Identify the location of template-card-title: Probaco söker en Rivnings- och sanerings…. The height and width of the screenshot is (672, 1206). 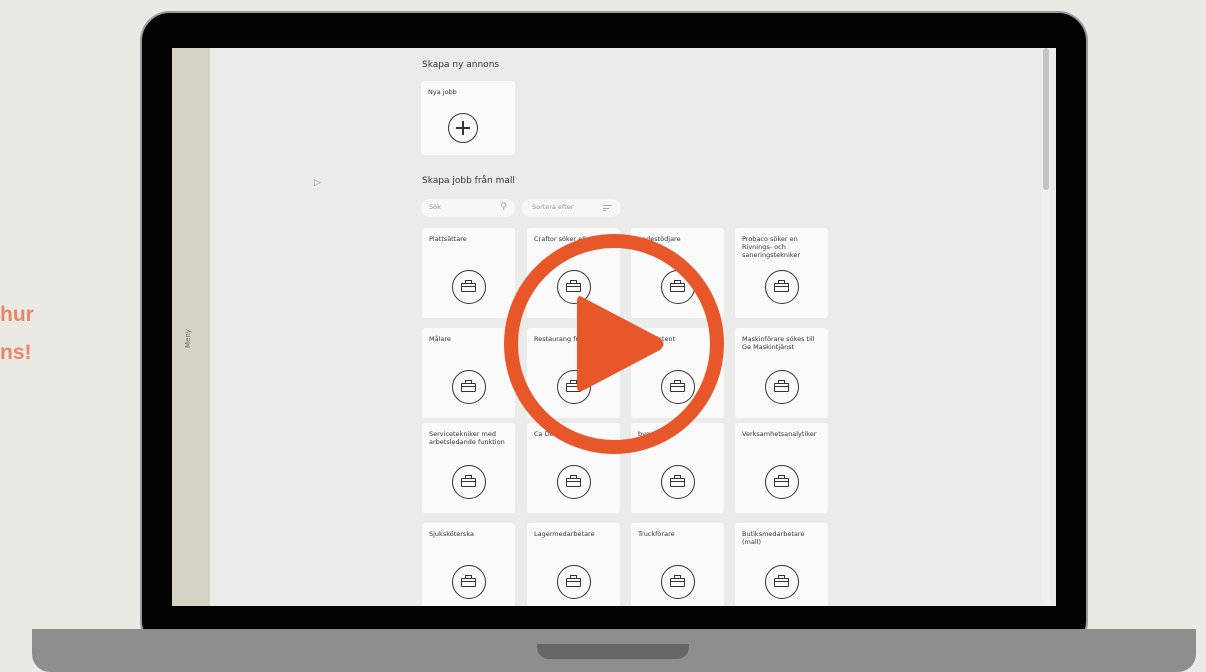
(771, 247).